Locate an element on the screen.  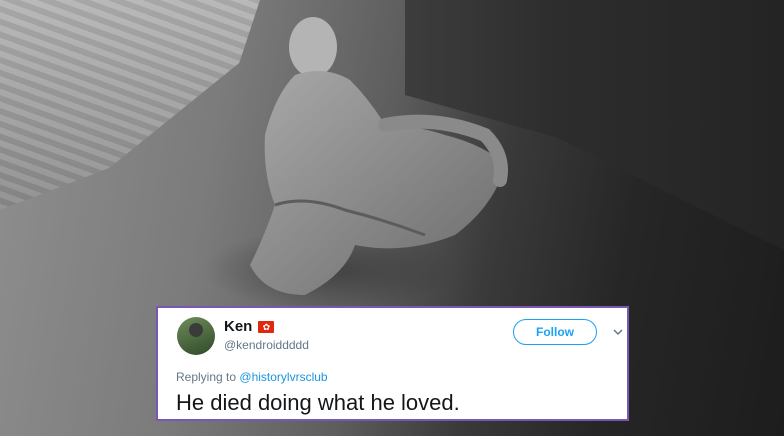
avatar is located at coordinates (196, 336).